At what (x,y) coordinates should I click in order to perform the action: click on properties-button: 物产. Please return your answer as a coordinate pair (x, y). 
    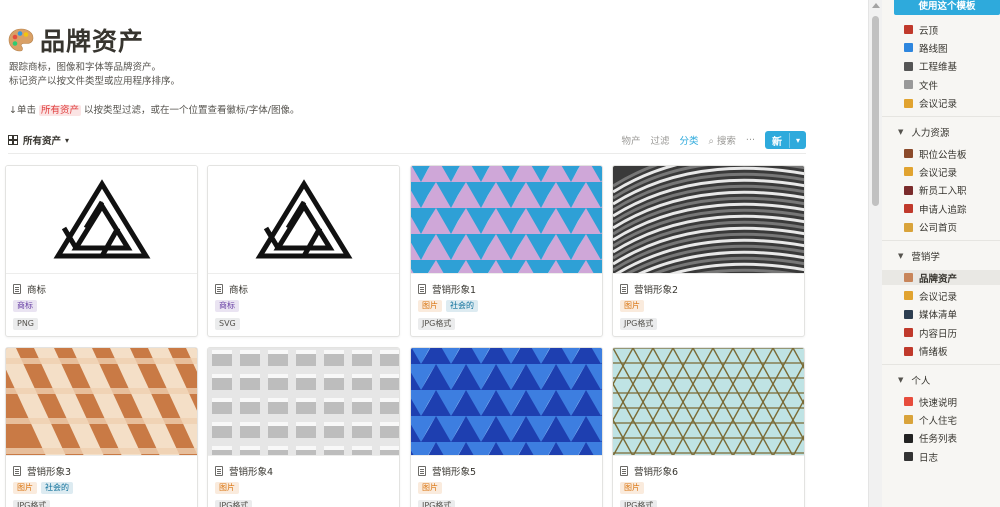
    Looking at the image, I should click on (631, 140).